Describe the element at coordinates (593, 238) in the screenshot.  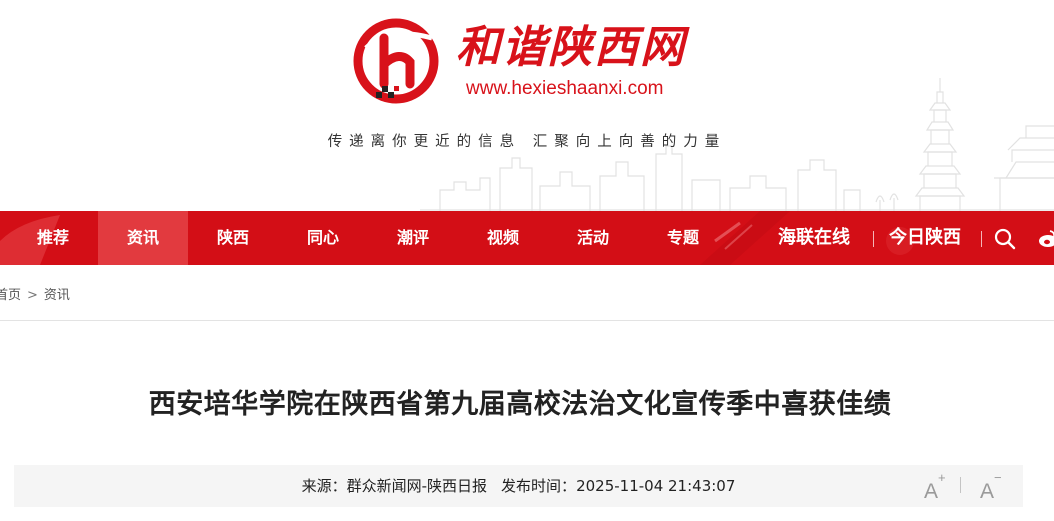
I see `nav-tab-huodong: 活动` at that location.